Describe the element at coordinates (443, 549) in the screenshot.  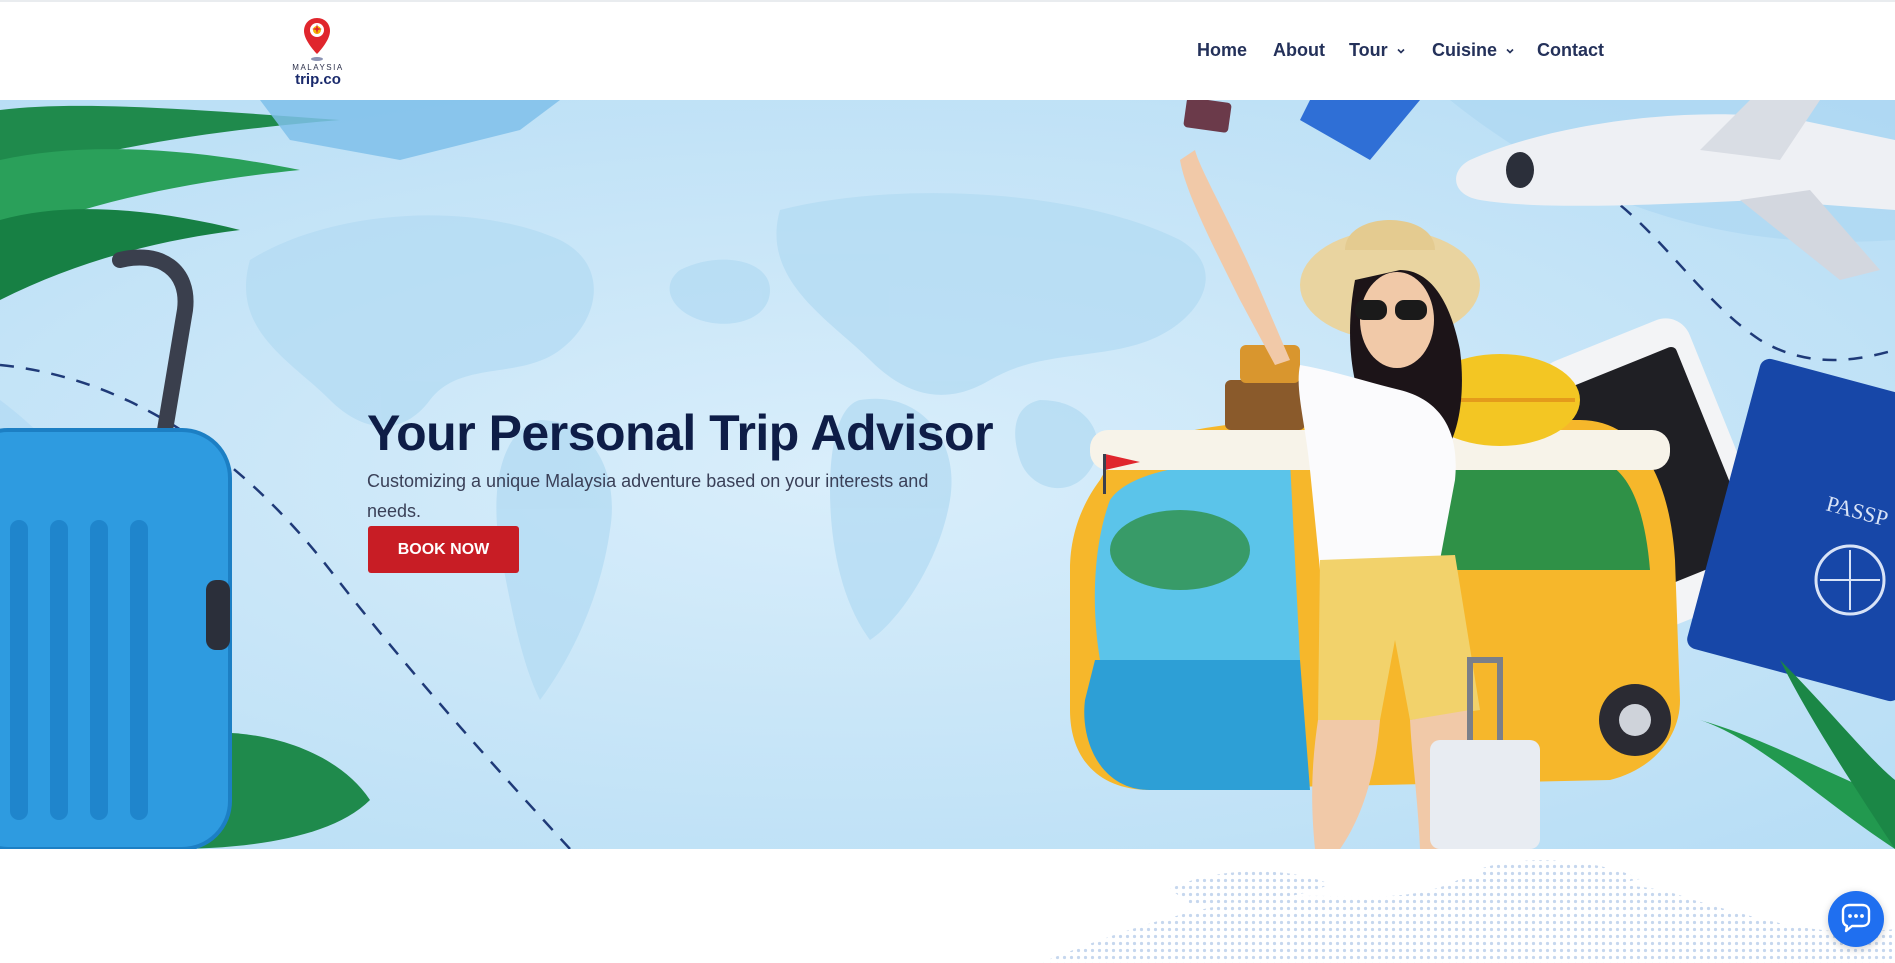
I see `book-now-button: BOOK NOW` at that location.